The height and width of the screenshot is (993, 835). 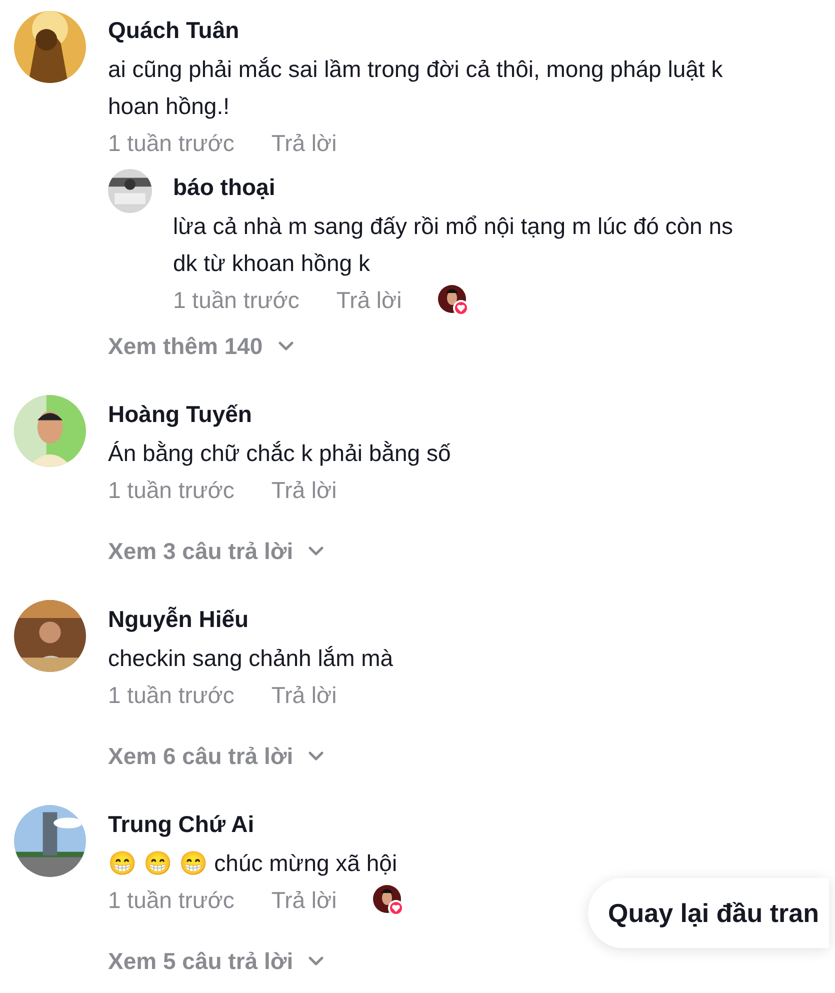 I want to click on comment-text: Án bằng chữ chắc k phải bằng số, so click(x=280, y=453).